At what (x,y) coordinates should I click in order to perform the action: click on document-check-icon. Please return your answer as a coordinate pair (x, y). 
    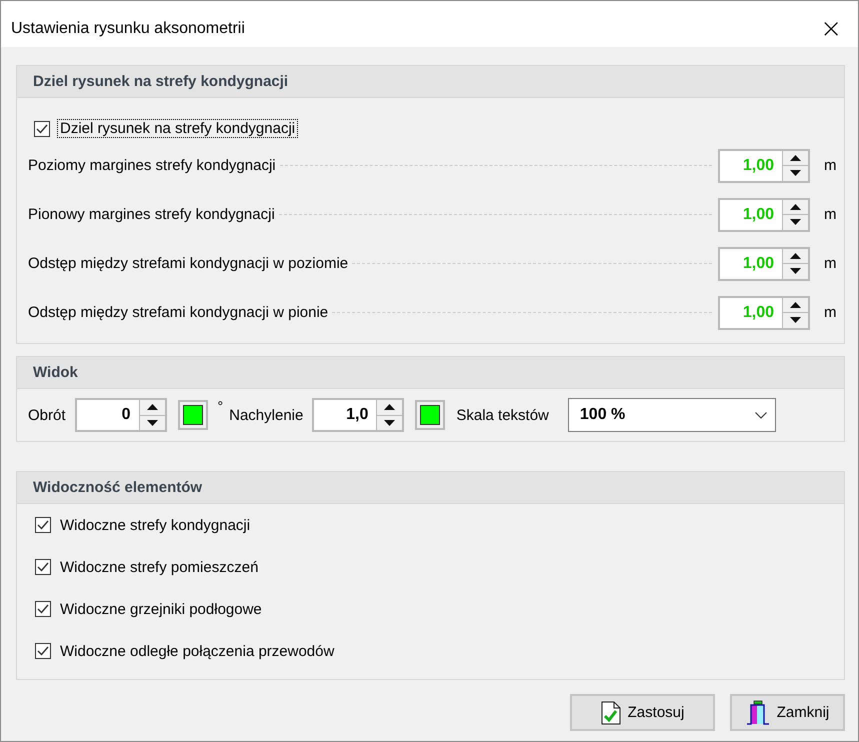
    Looking at the image, I should click on (610, 712).